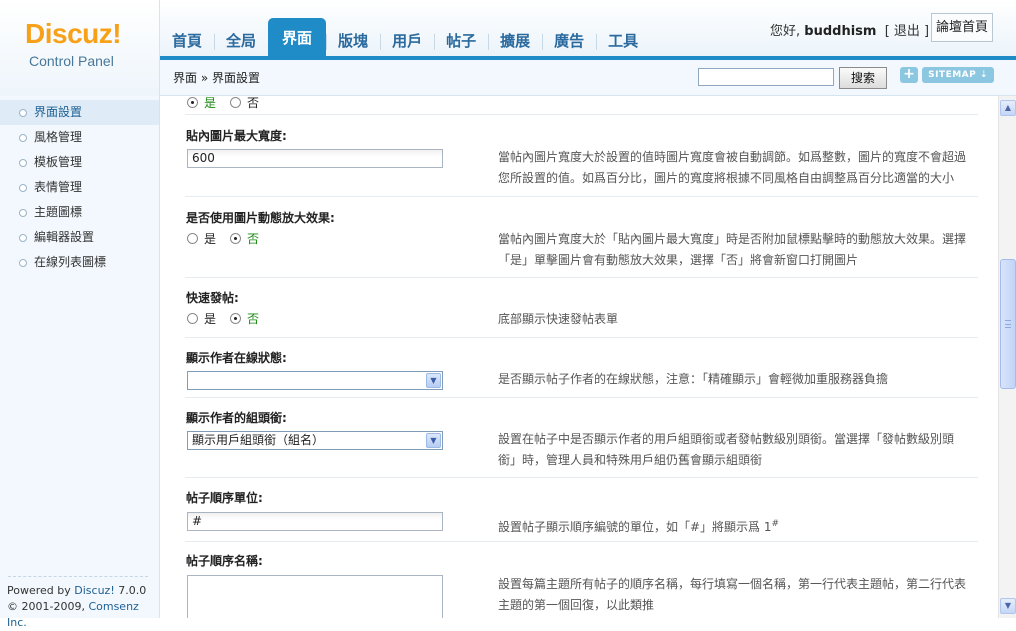 The height and width of the screenshot is (631, 1016). What do you see at coordinates (79, 262) in the screenshot?
I see `sidebar-item-online-list-icons: 在線列表圖標` at bounding box center [79, 262].